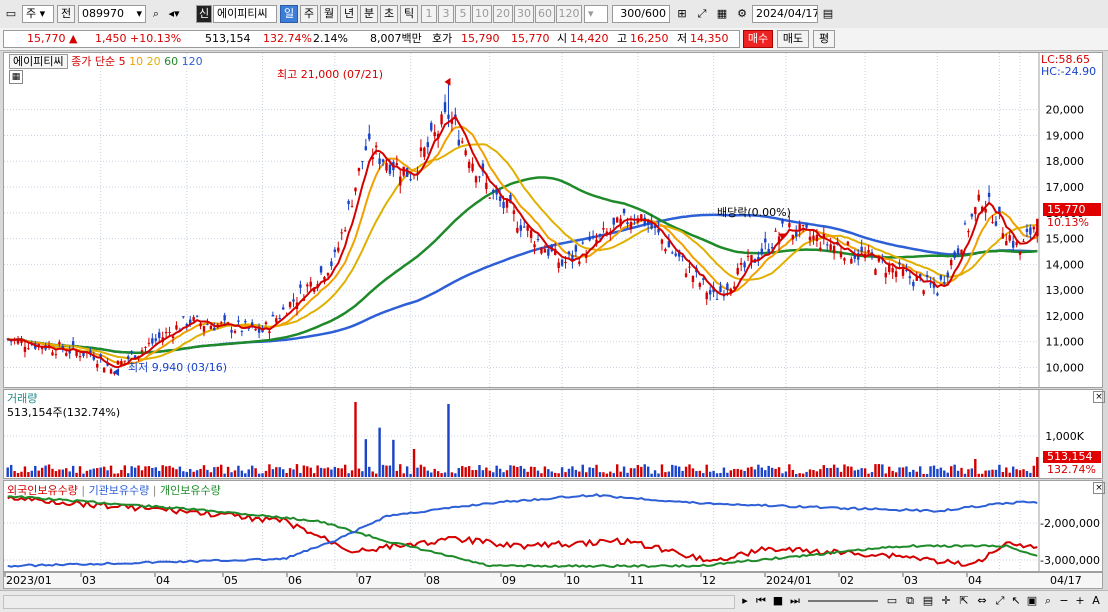 This screenshot has width=1108, height=612. I want to click on period-tick: 틱, so click(409, 14).